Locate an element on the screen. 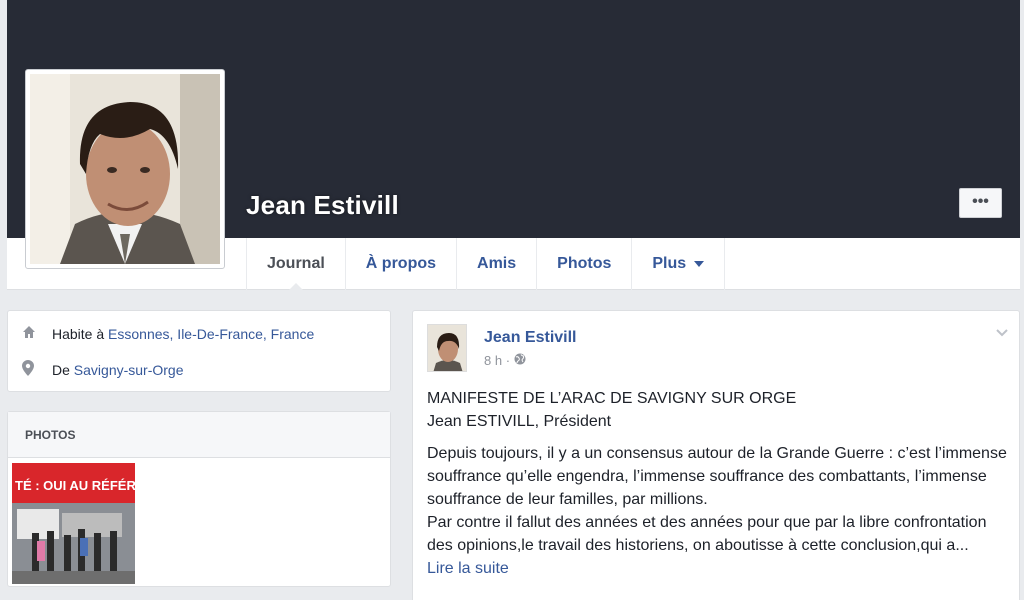 This screenshot has height=600, width=1024. tab-photos-label: Photos is located at coordinates (584, 263).